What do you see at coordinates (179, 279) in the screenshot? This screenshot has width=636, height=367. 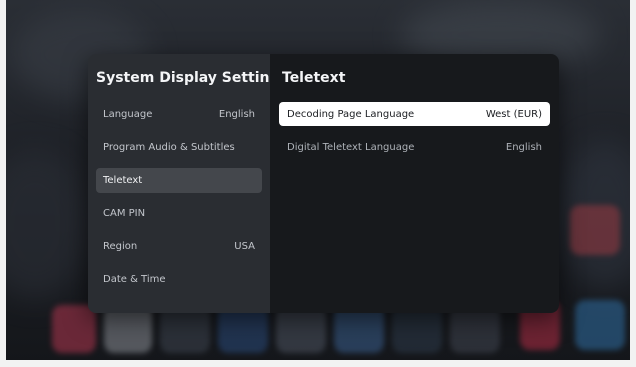 I see `menu-item-date-time: Date & Time` at bounding box center [179, 279].